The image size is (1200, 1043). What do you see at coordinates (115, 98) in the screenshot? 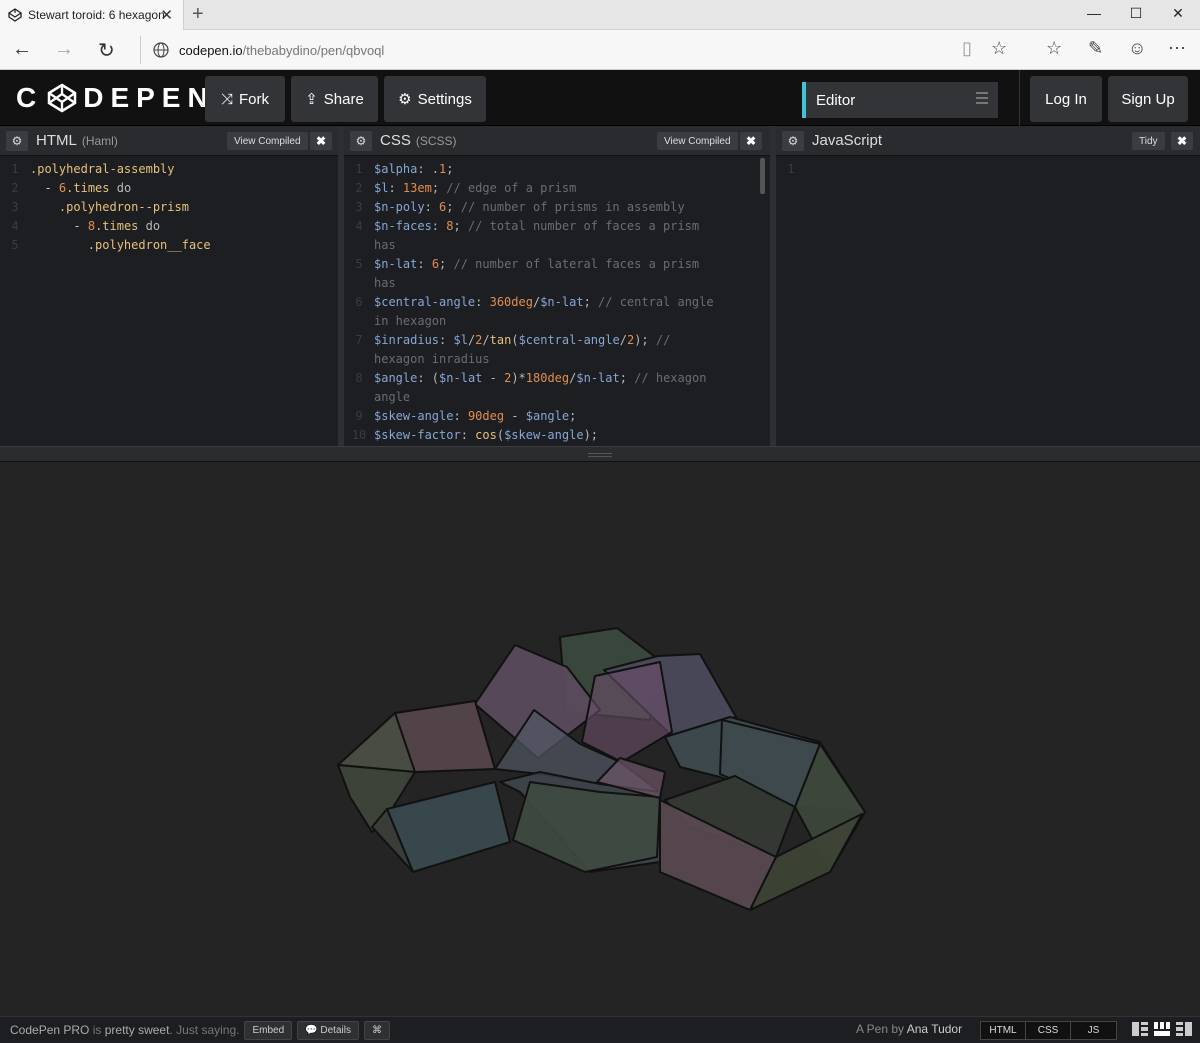
I see `codepen-logo: C DEPEN` at bounding box center [115, 98].